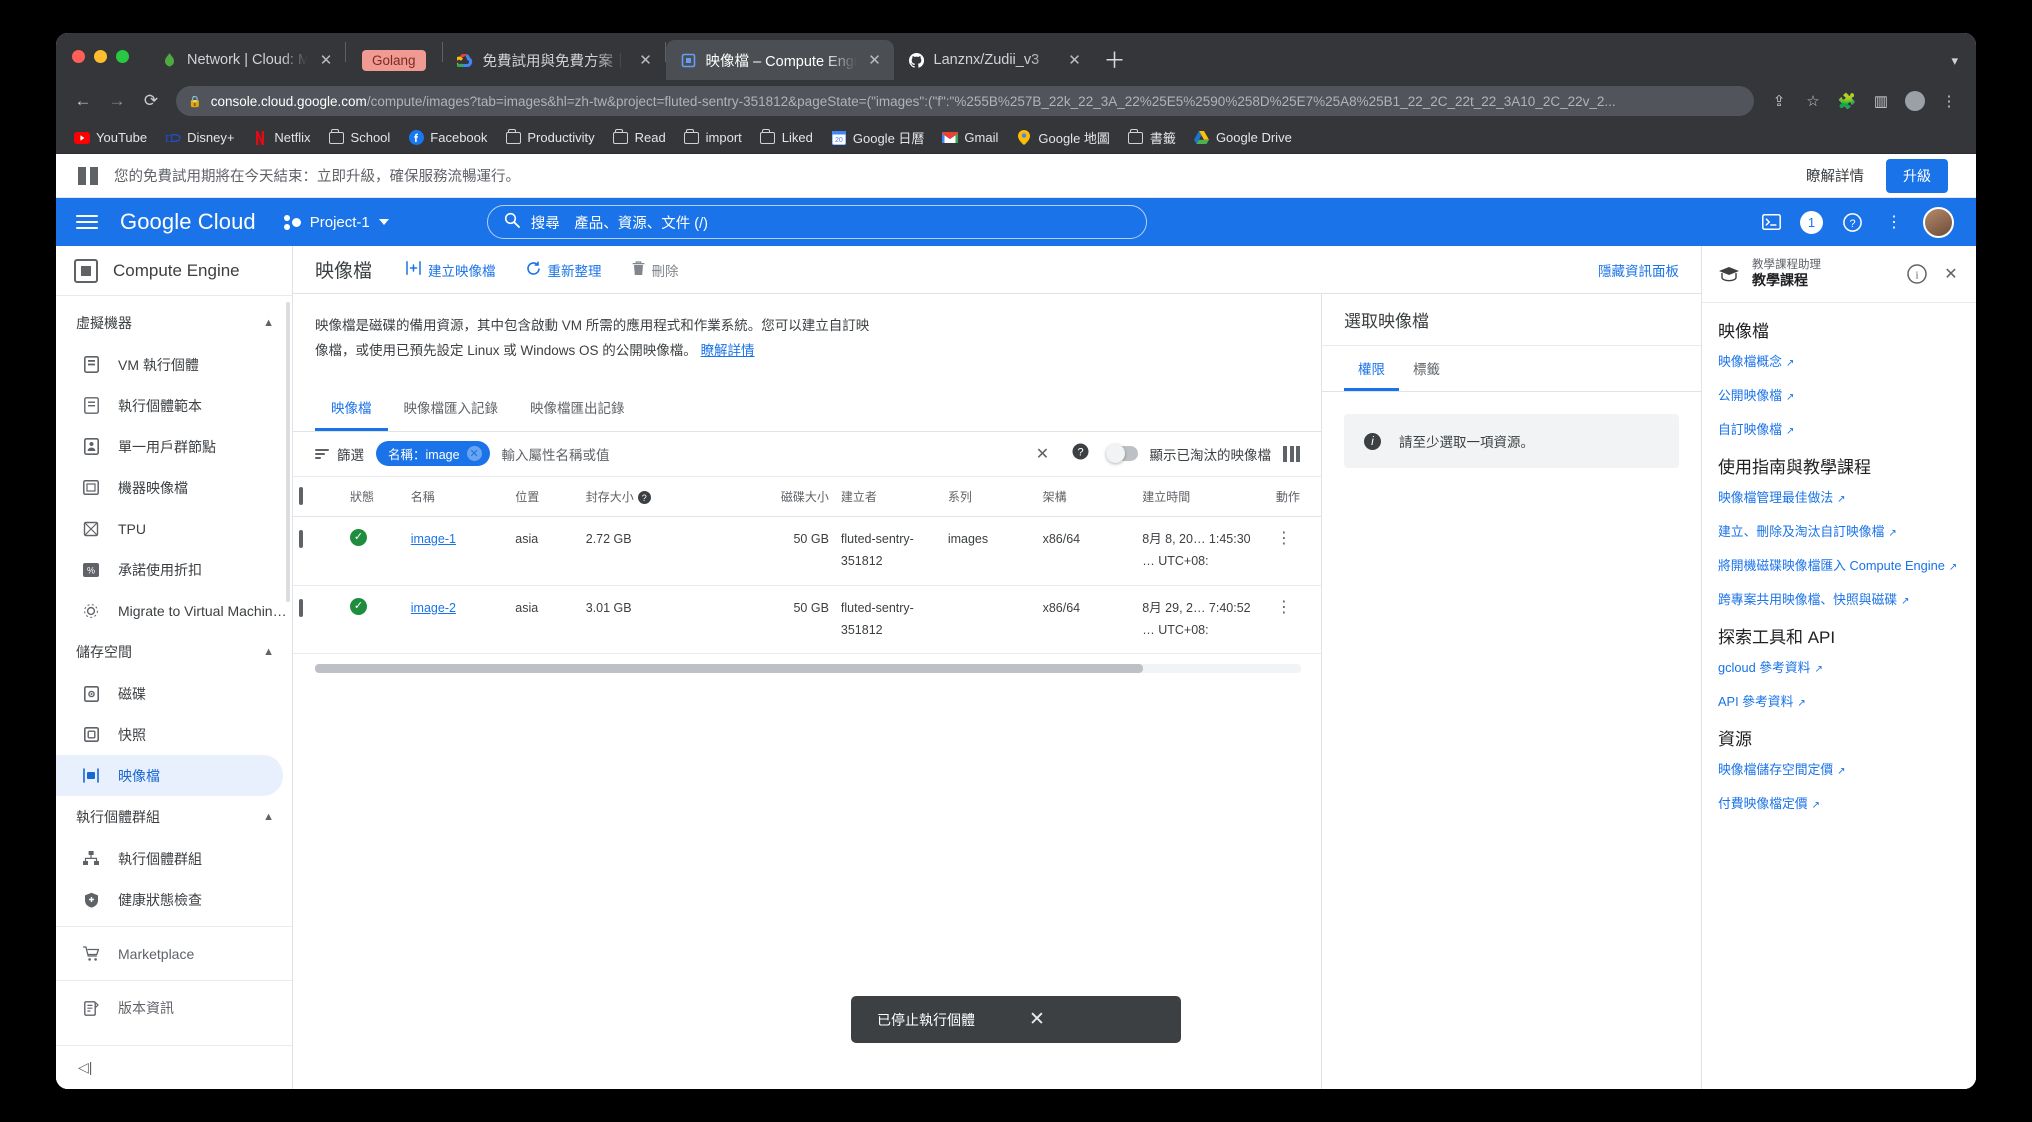 The height and width of the screenshot is (1122, 2032). What do you see at coordinates (1951, 274) in the screenshot?
I see `close-icon: ✕` at bounding box center [1951, 274].